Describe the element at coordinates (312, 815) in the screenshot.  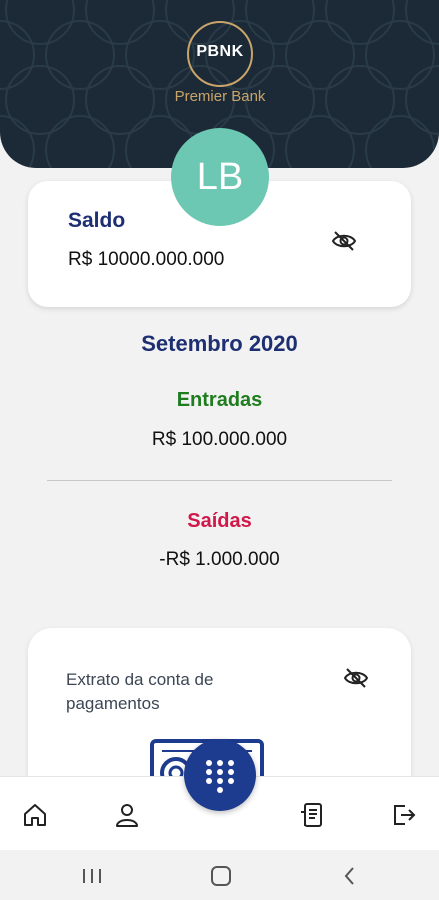
I see `statement-icon` at that location.